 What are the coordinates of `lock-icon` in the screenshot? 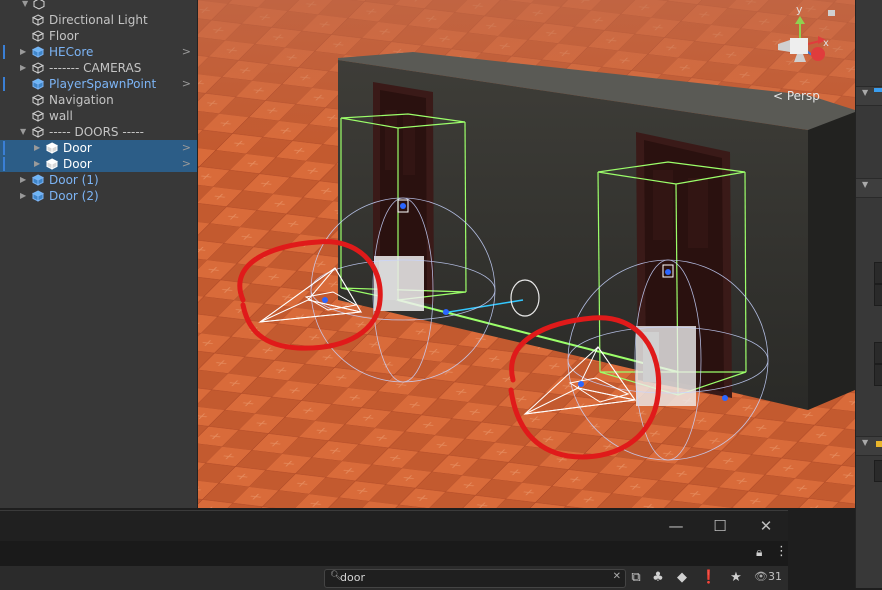 It's located at (831, 13).